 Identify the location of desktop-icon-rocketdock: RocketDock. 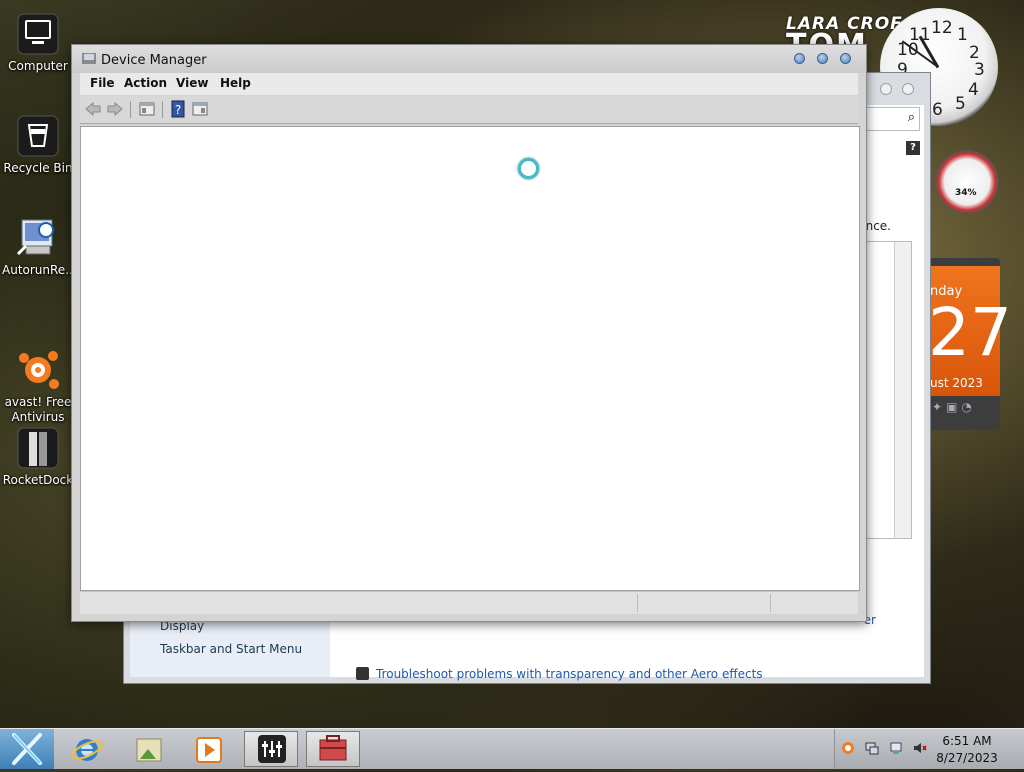
(38, 457).